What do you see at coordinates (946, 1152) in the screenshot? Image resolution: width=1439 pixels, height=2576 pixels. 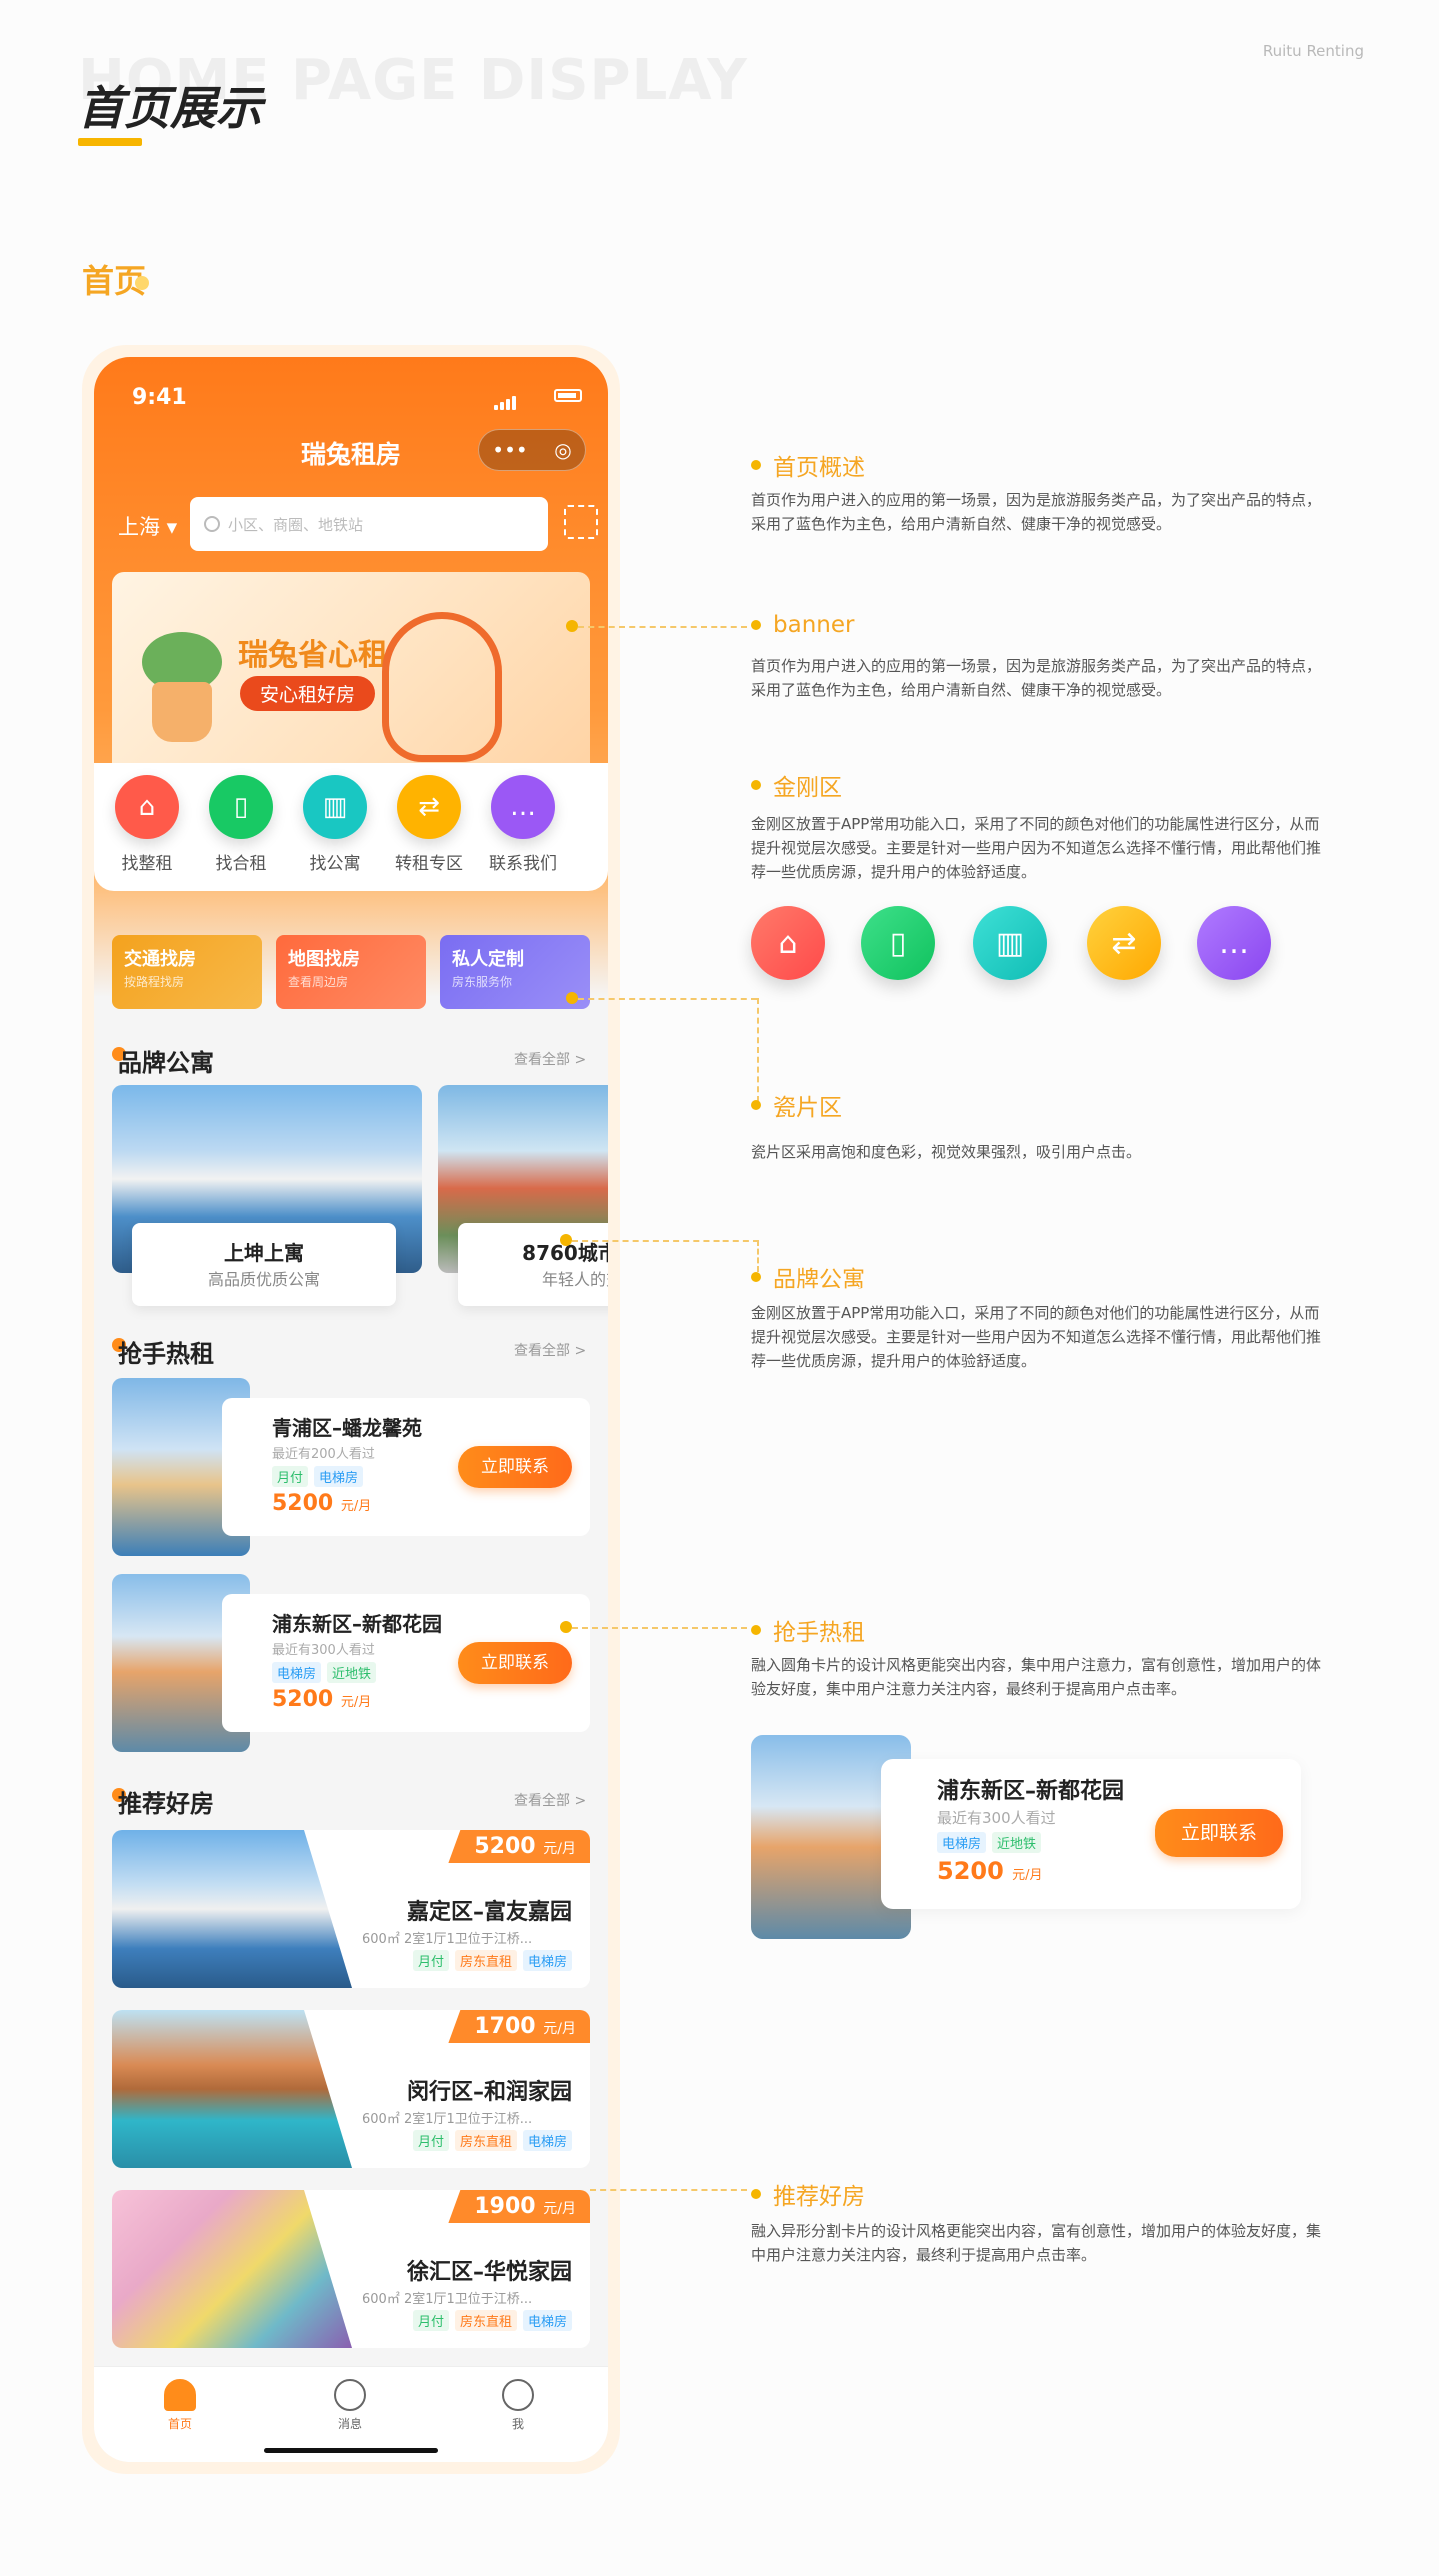 I see `annotation-desc: 瓷片区采用高饱和度色彩，视觉效果强烈，吸引用户点击。` at bounding box center [946, 1152].